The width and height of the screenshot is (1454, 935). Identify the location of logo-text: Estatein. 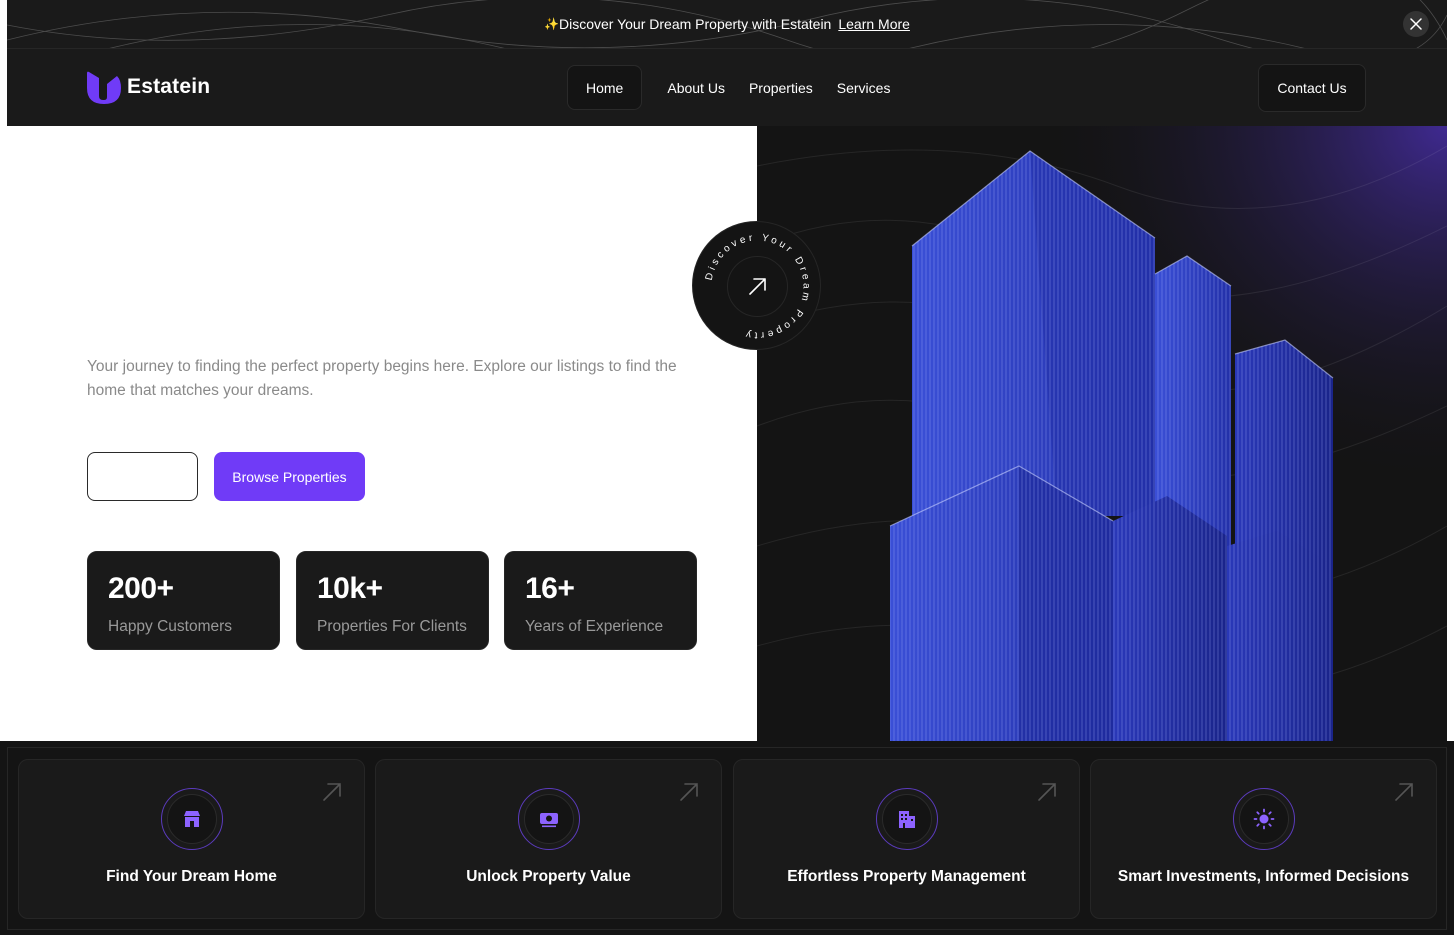
(169, 86).